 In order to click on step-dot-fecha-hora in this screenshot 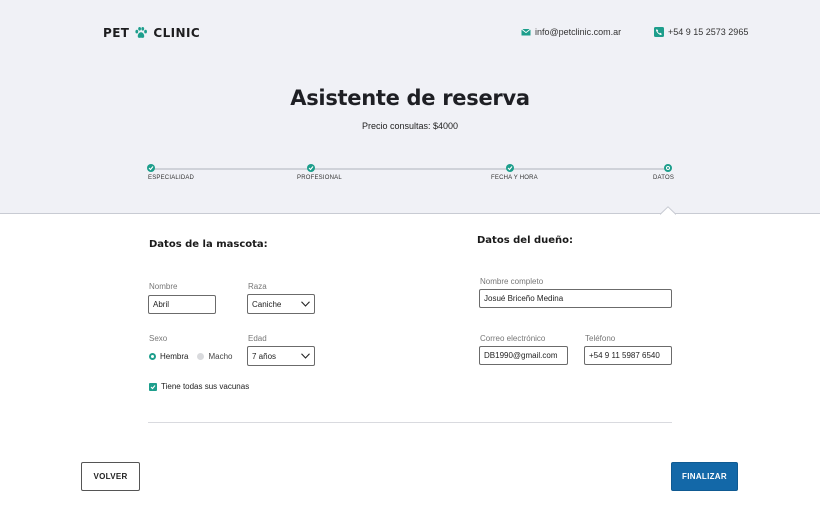, I will do `click(510, 168)`.